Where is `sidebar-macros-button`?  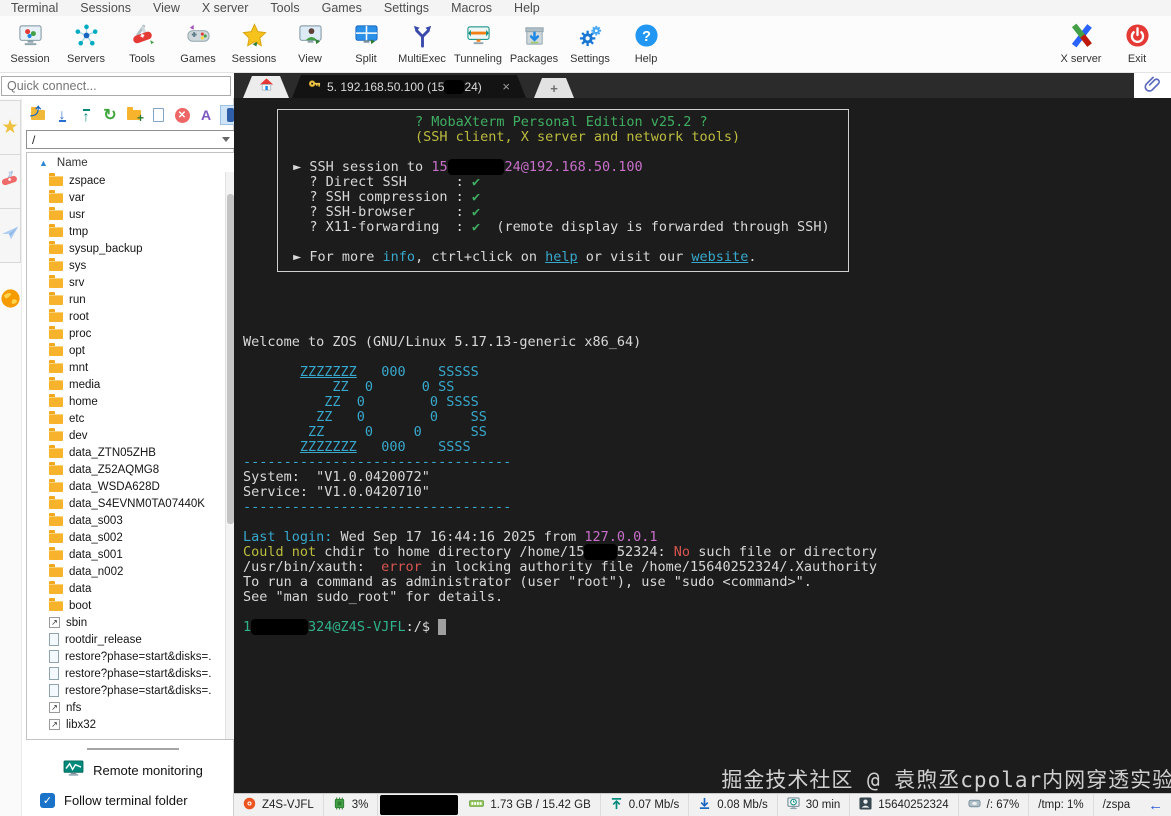
sidebar-macros-button is located at coordinates (10, 235).